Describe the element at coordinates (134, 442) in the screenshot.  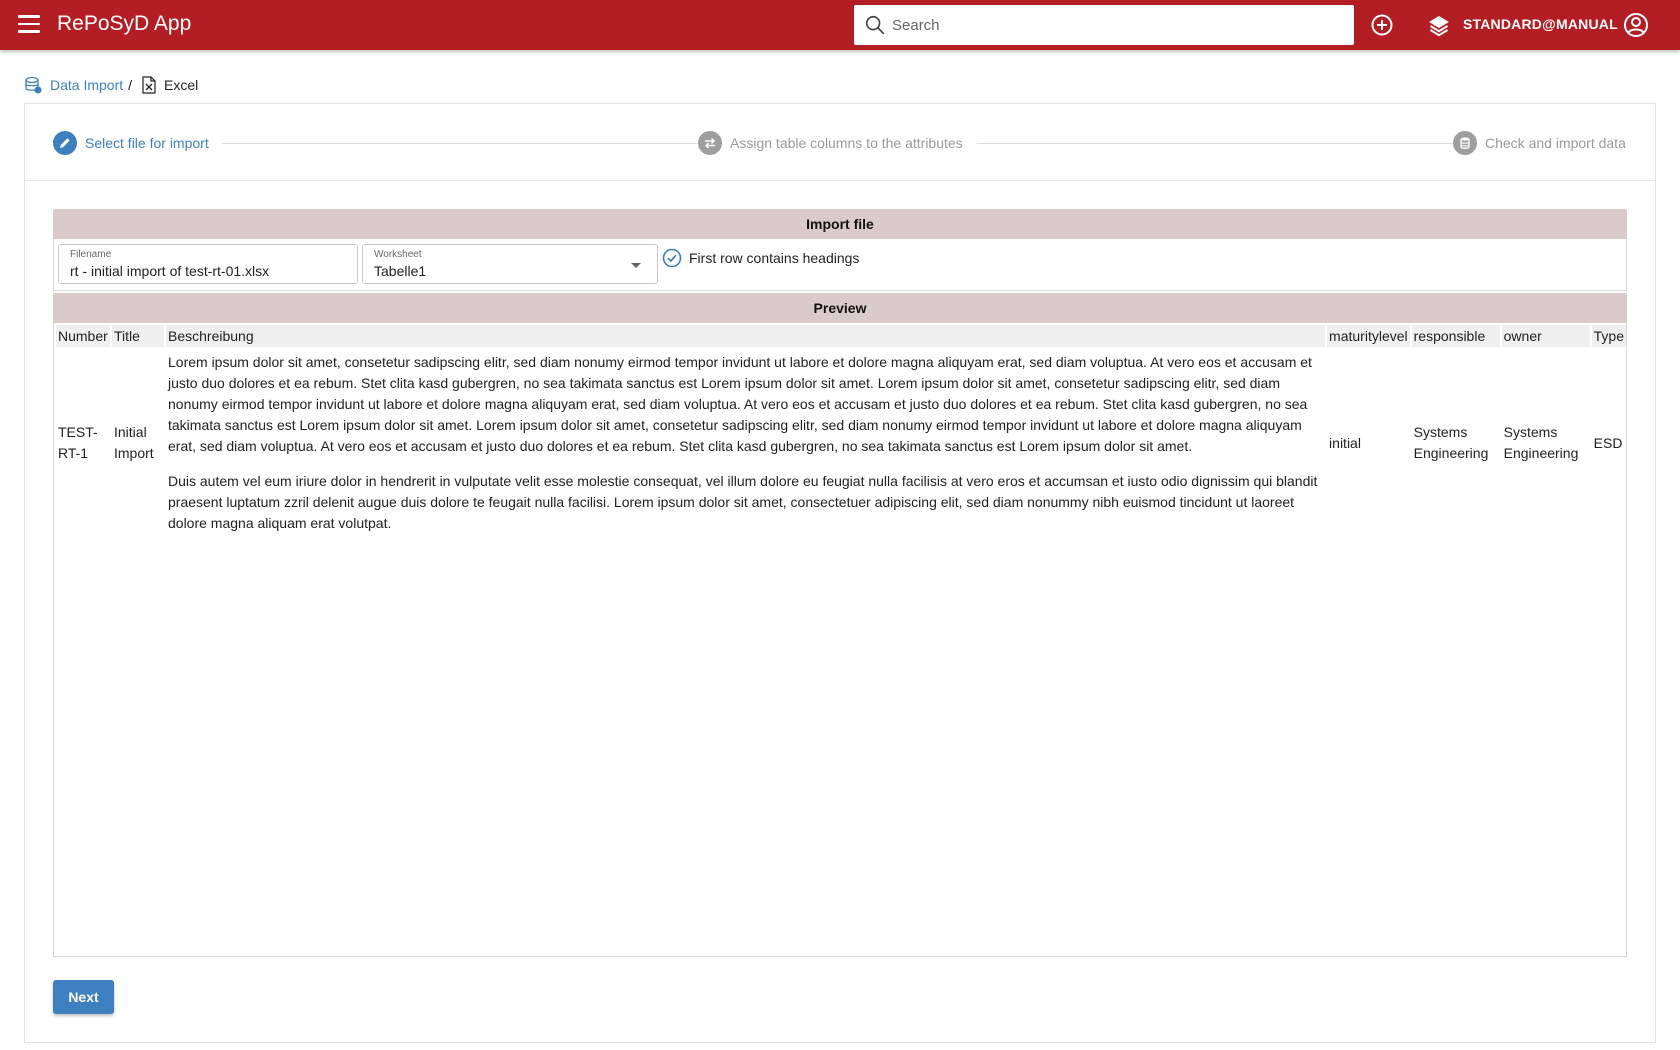
I see `cell-title: Initial Import` at that location.